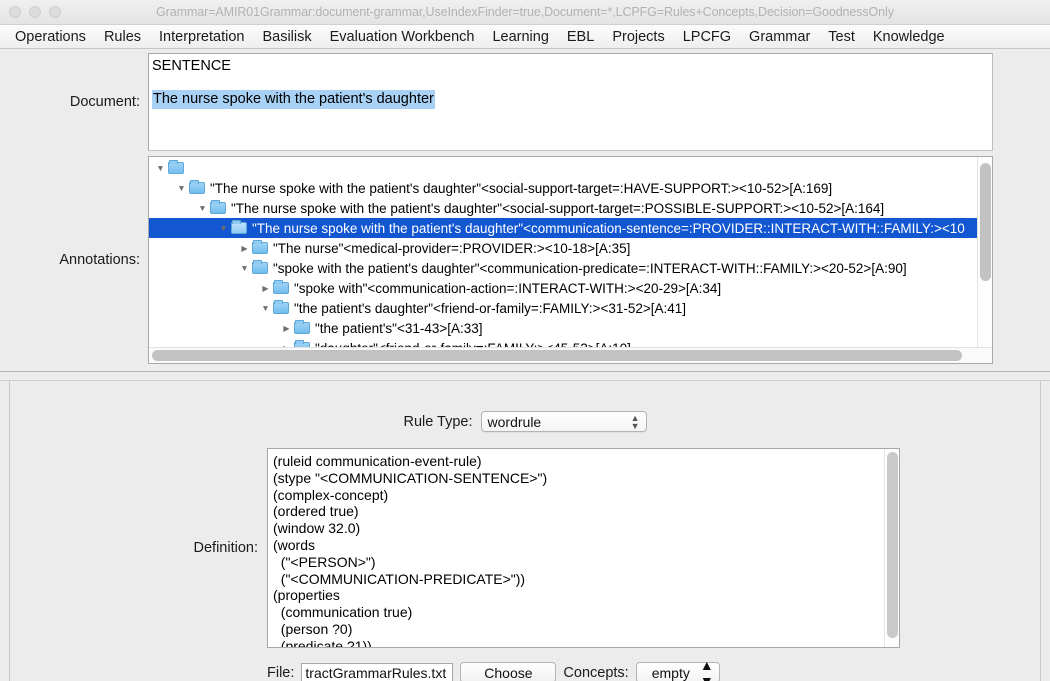 Image resolution: width=1050 pixels, height=681 pixels. What do you see at coordinates (563, 421) in the screenshot?
I see `rule-type-dropdown: wordrule ▲ ▼` at bounding box center [563, 421].